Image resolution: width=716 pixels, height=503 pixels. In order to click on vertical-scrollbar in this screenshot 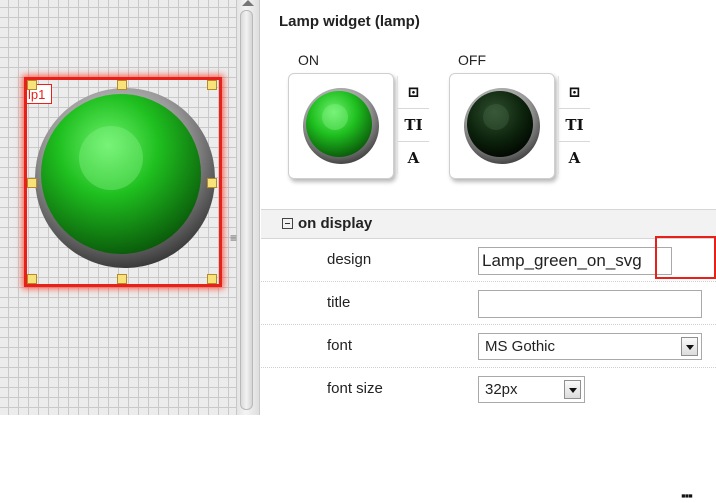, I will do `click(246, 210)`.